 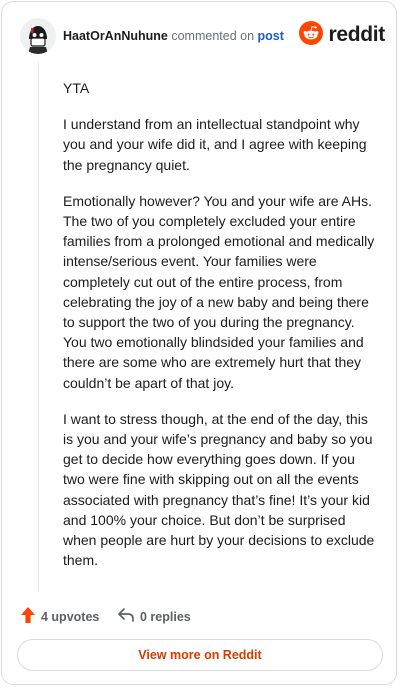 I want to click on reply-count: 0 replies, so click(x=165, y=617).